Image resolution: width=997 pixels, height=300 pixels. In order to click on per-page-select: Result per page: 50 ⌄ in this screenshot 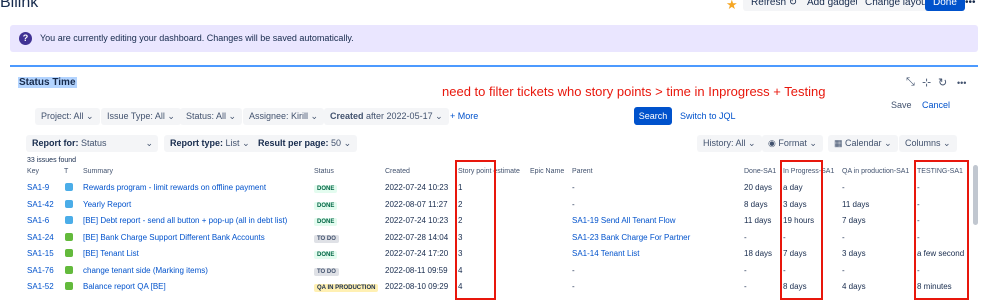, I will do `click(305, 143)`.